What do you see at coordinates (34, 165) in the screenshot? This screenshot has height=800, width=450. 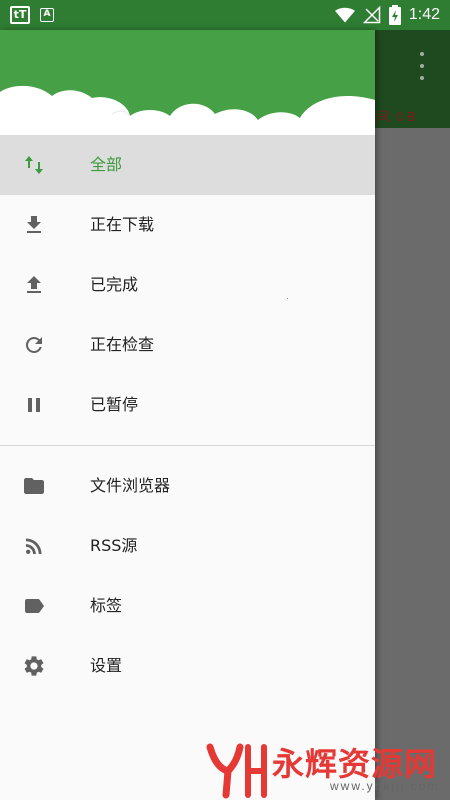 I see `swap-vert-icon` at bounding box center [34, 165].